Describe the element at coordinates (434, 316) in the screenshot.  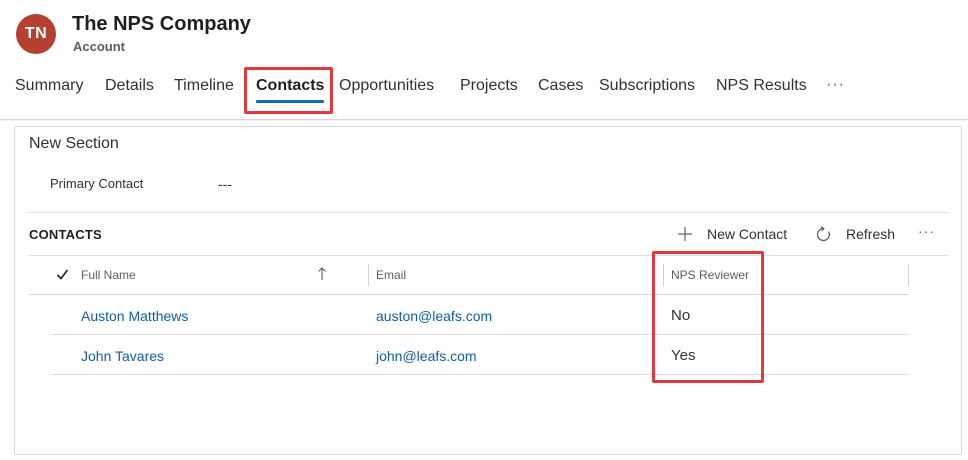
I see `contact-email-link: auston@leafs.com` at that location.